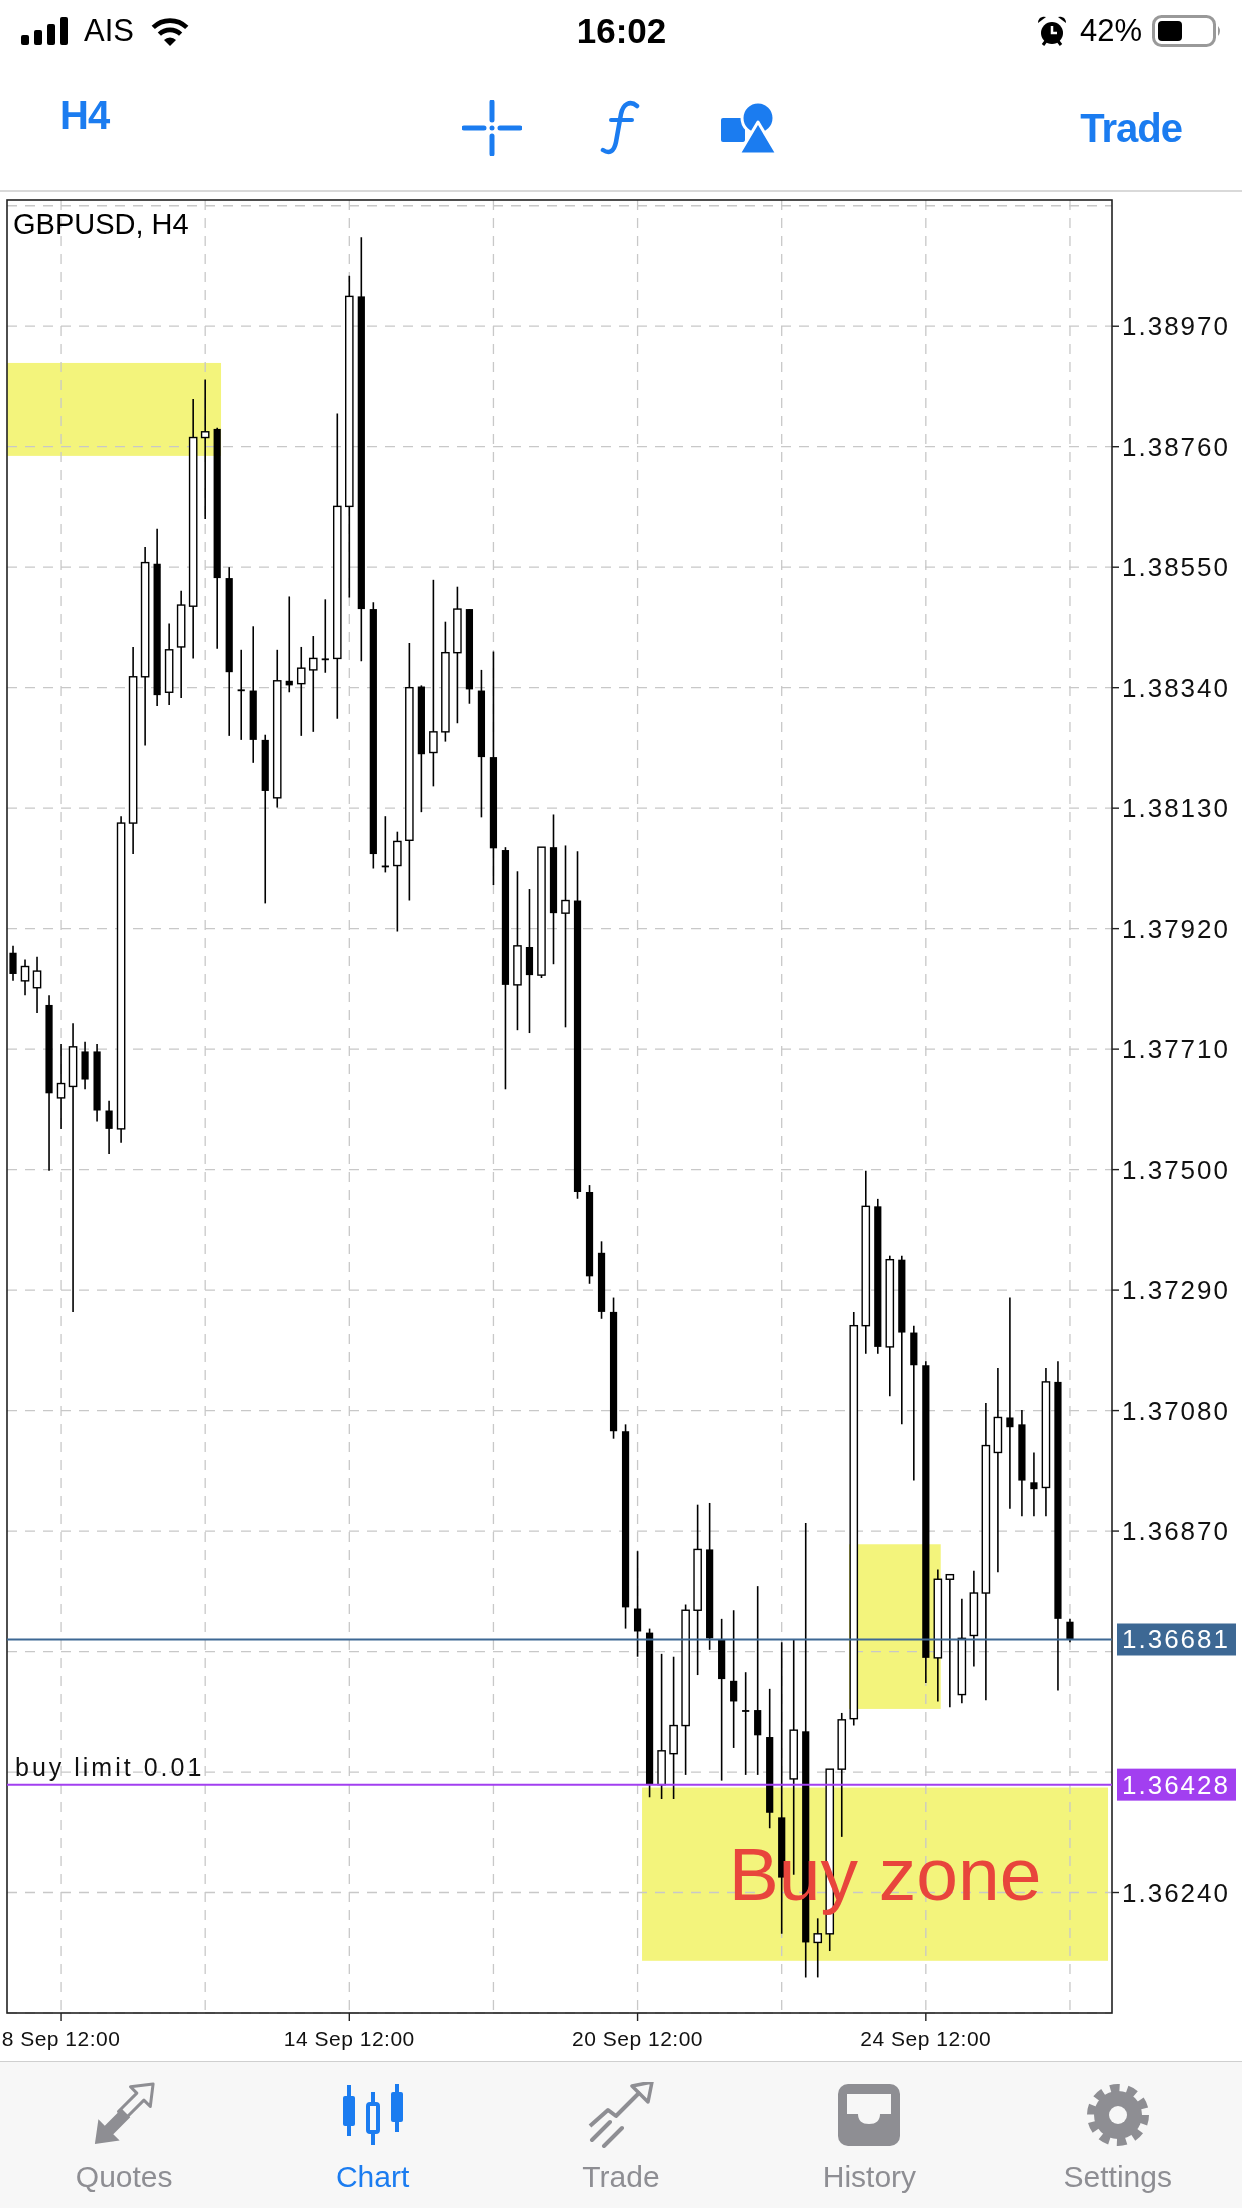  I want to click on function-icon, so click(621, 128).